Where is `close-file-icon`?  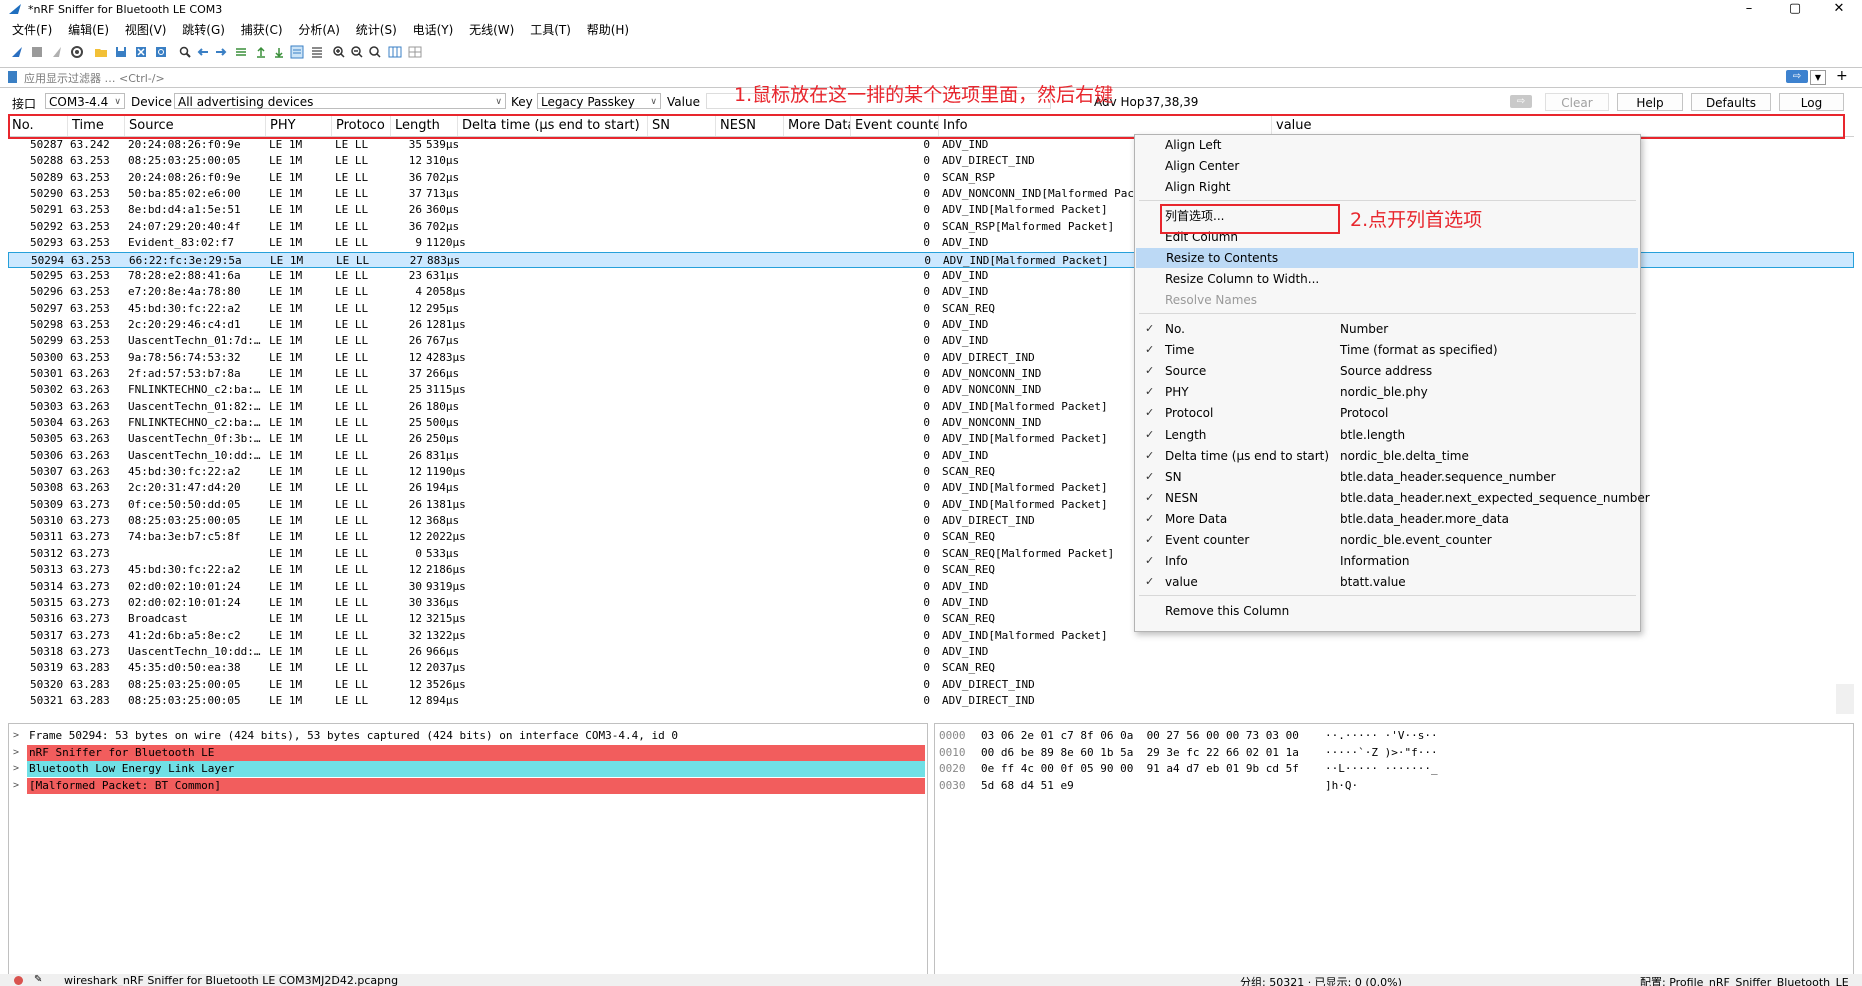
close-file-icon is located at coordinates (141, 52).